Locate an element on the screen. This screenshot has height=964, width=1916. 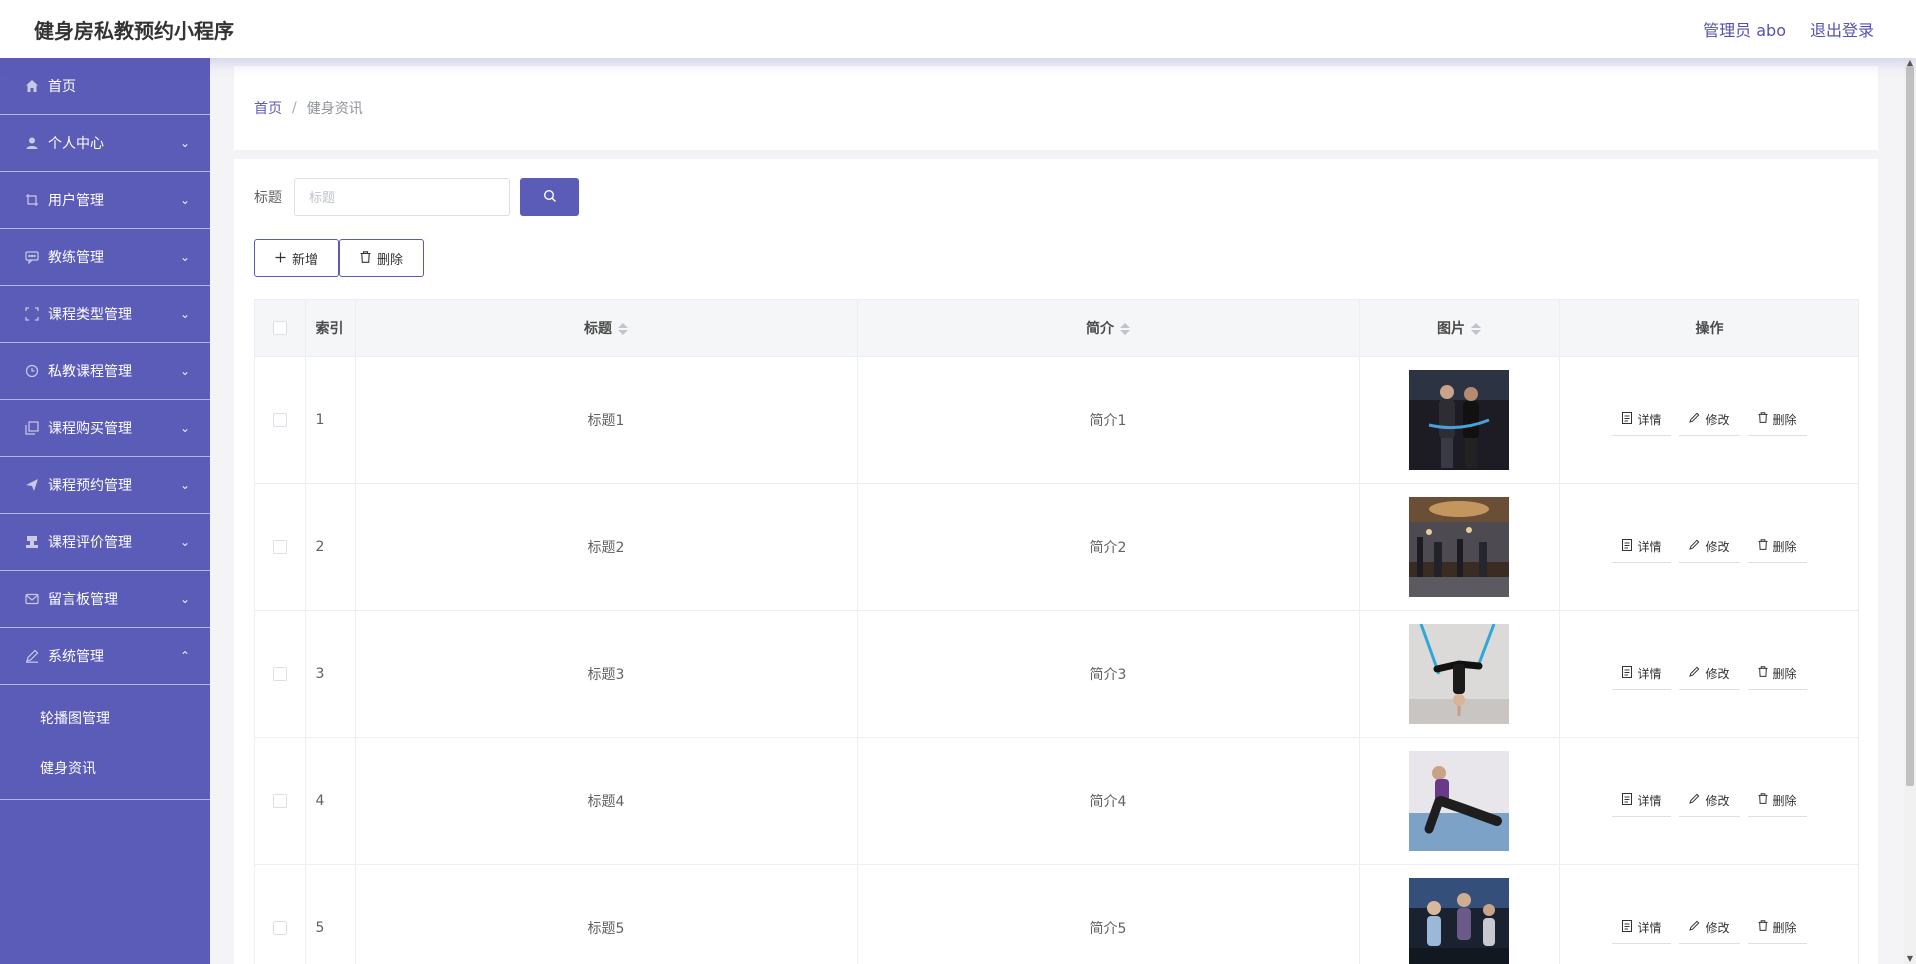
sidebar-item-label: 个人中心 is located at coordinates (76, 144).